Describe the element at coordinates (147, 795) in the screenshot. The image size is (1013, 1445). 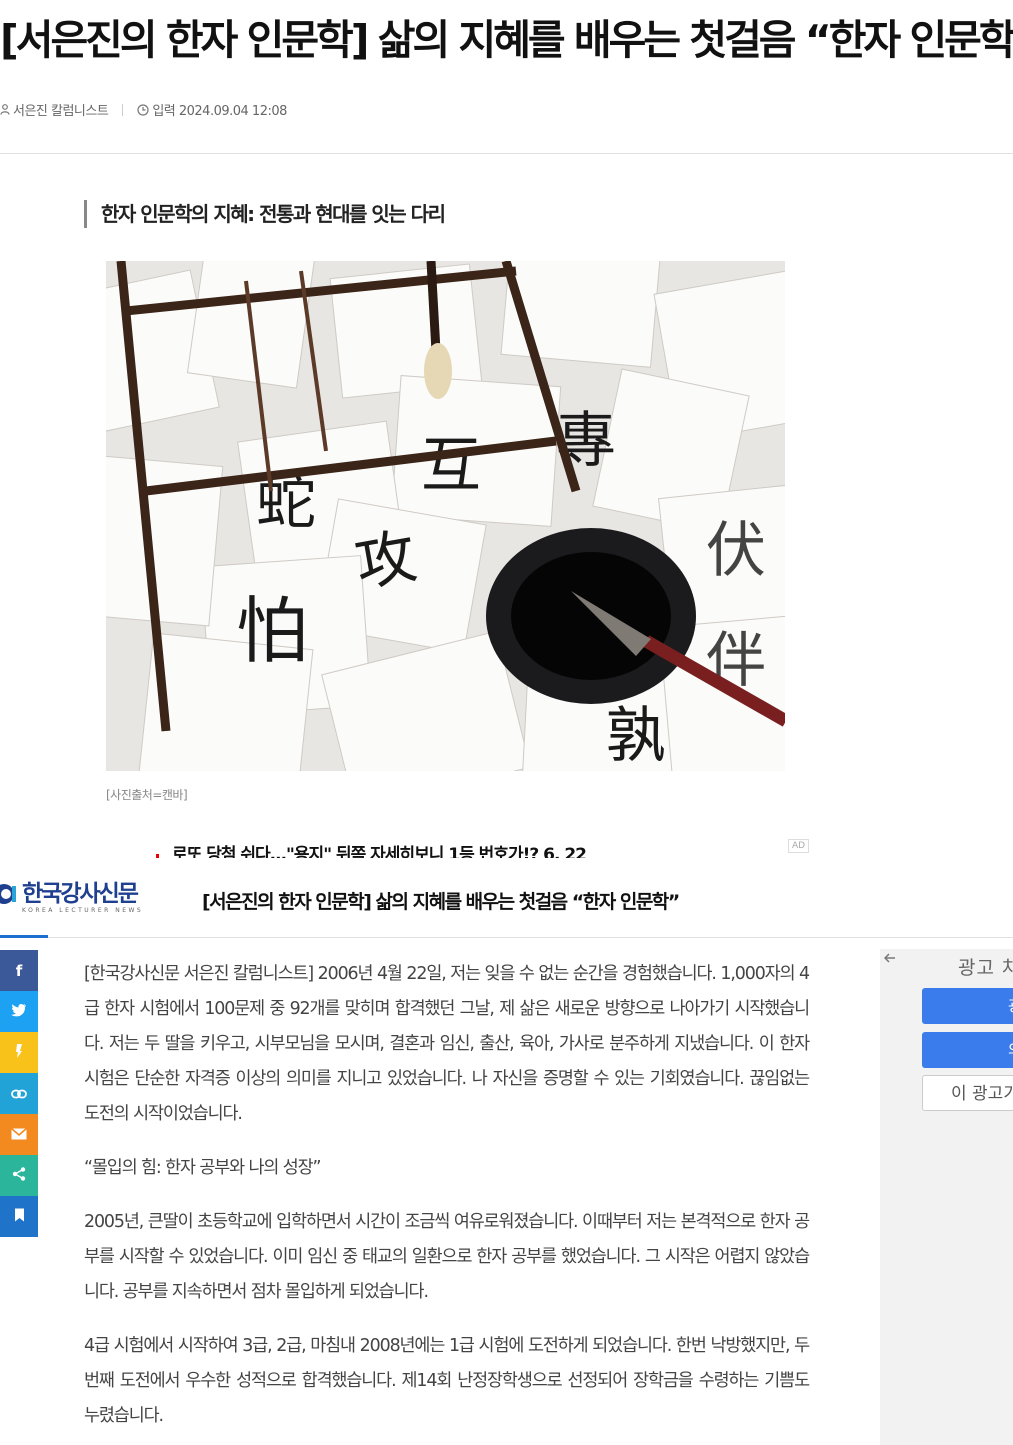
I see `photo-caption: [사진출처=캔바]` at that location.